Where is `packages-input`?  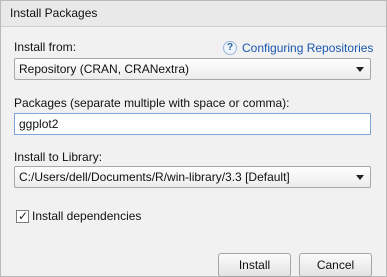 packages-input is located at coordinates (192, 124).